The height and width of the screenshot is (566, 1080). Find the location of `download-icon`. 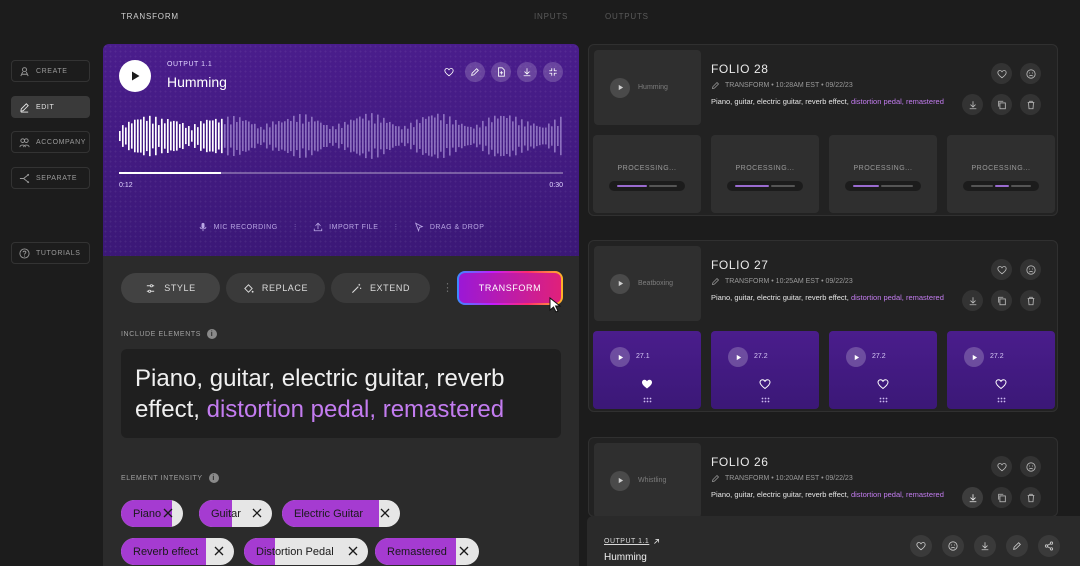

download-icon is located at coordinates (972, 104).